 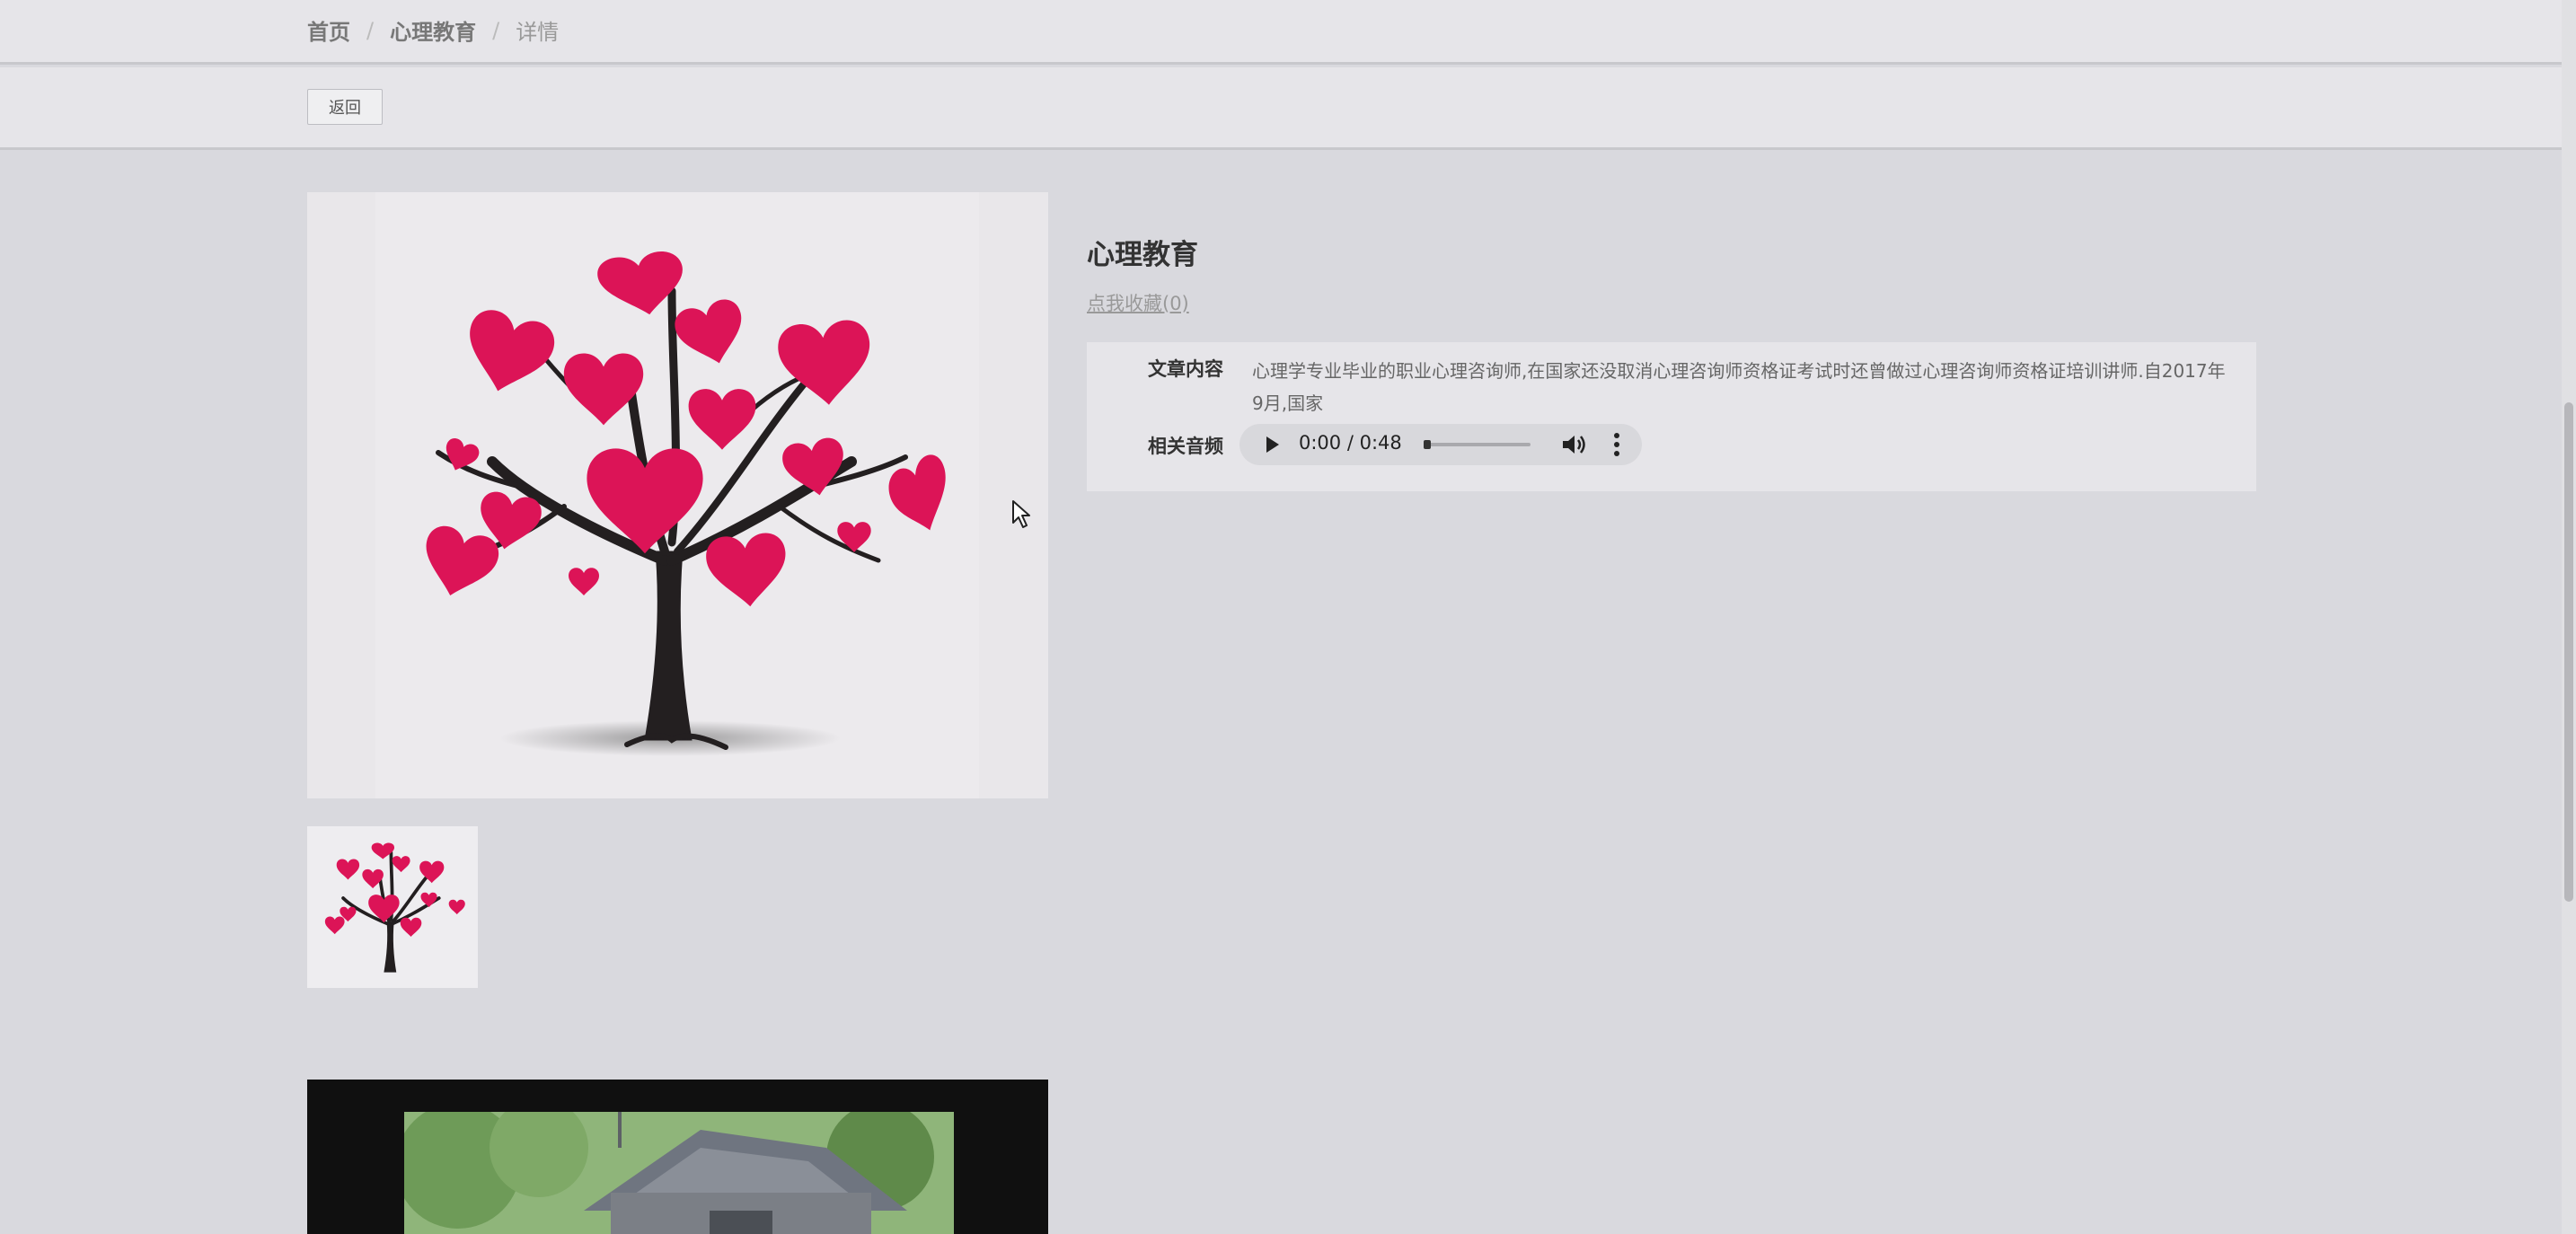 I want to click on video-frame-scene, so click(x=679, y=1173).